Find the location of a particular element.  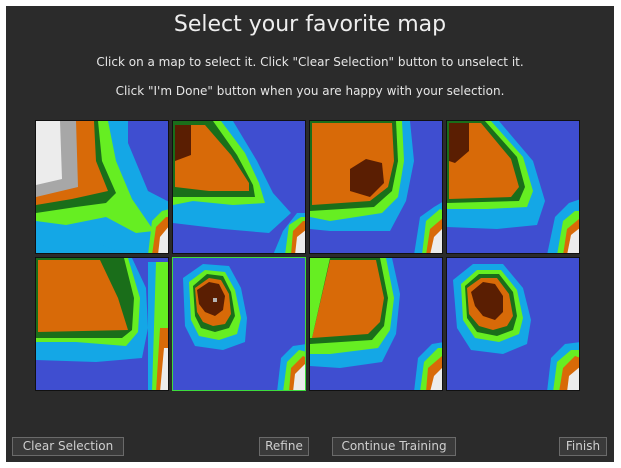

clear-selection-button: Clear Selection is located at coordinates (68, 446).